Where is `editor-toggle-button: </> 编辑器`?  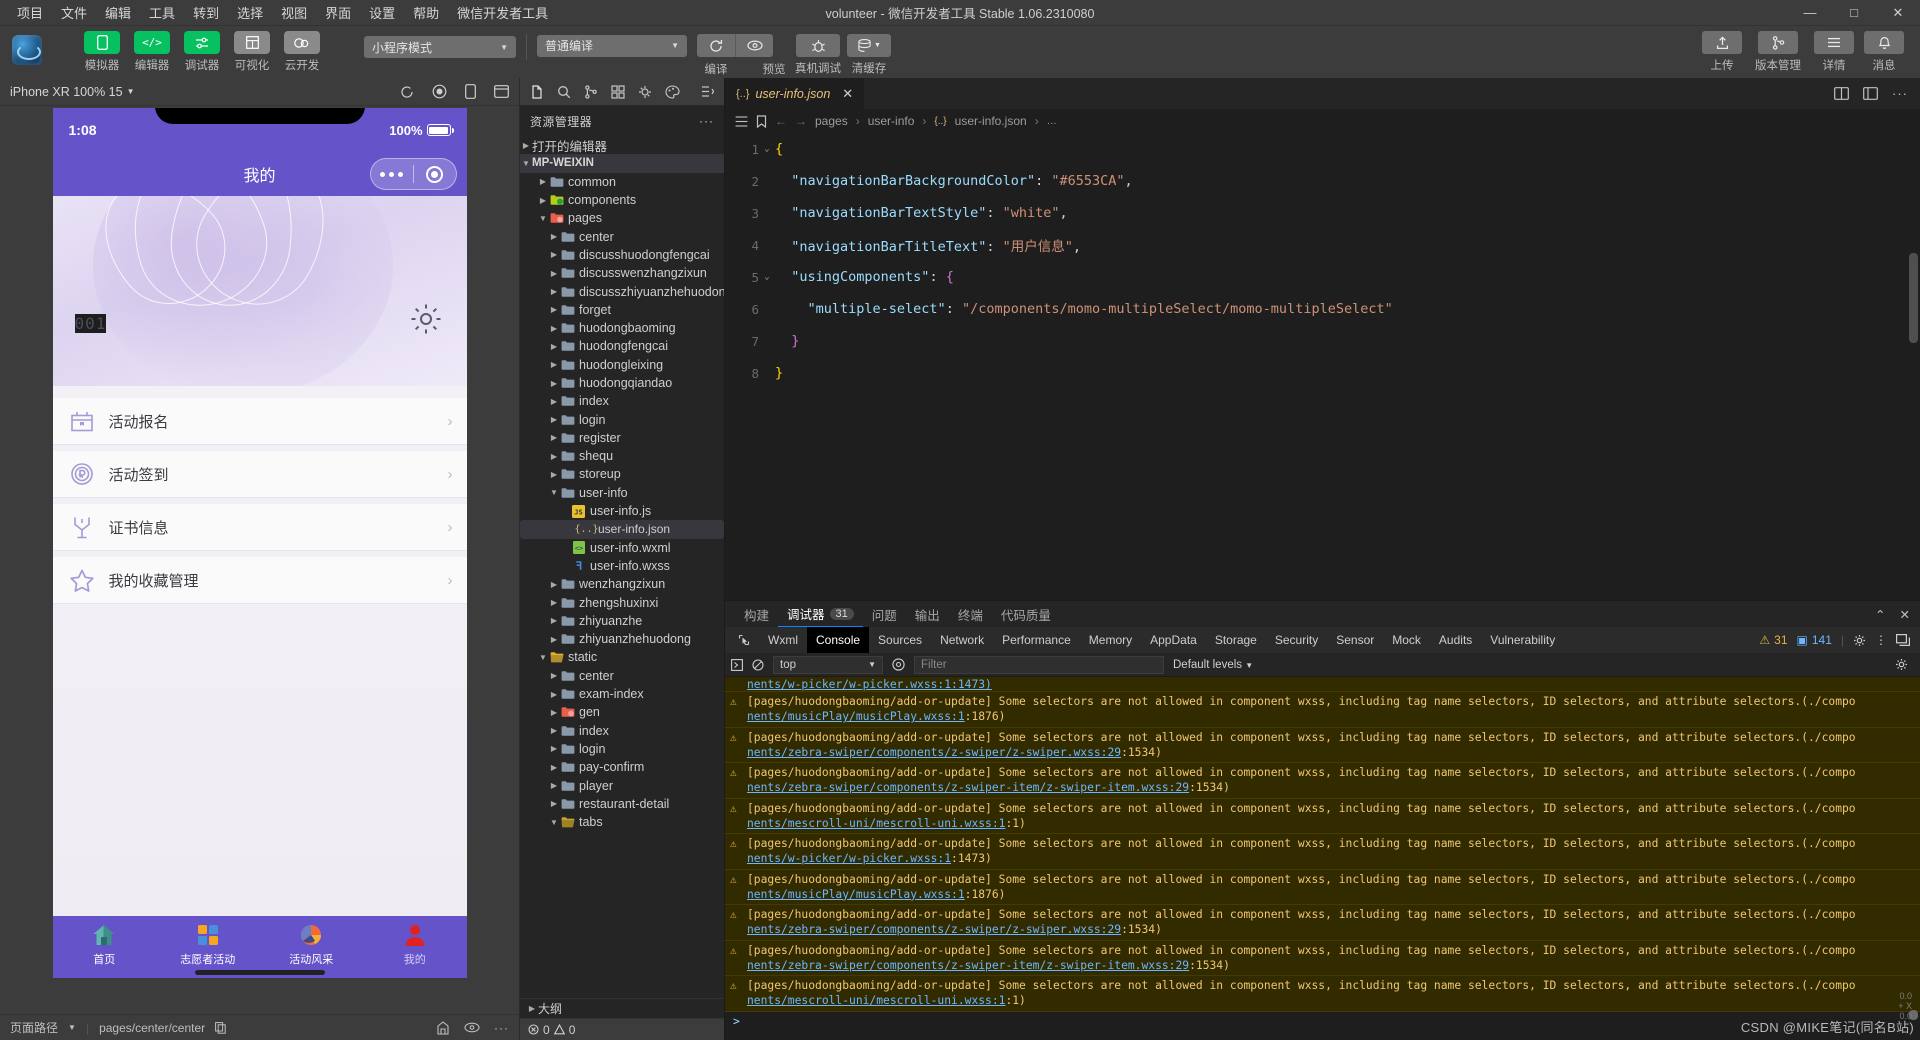
editor-toggle-button: </> 编辑器 is located at coordinates (152, 52).